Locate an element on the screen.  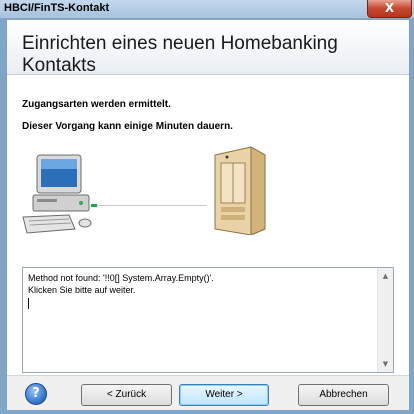
next-button: Weiter > is located at coordinates (224, 395).